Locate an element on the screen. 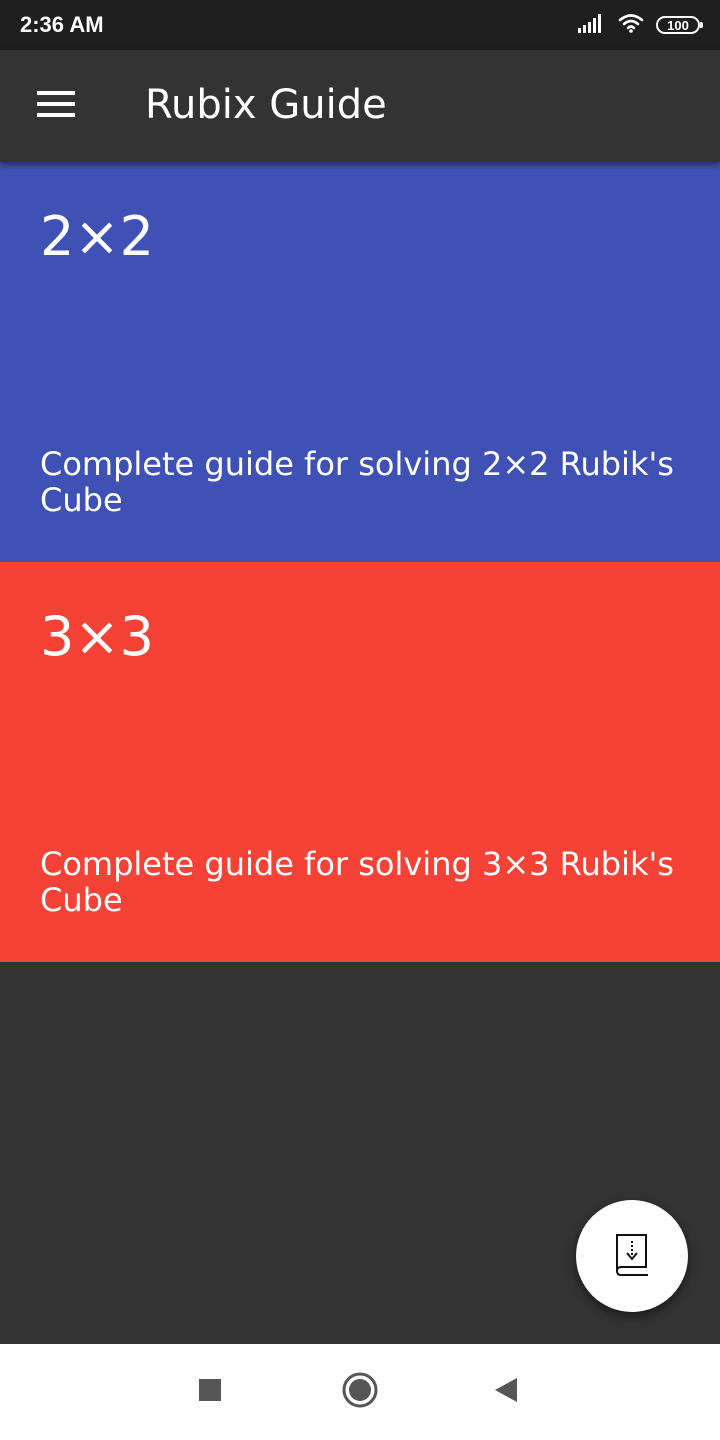  home-circle-icon is located at coordinates (360, 1392).